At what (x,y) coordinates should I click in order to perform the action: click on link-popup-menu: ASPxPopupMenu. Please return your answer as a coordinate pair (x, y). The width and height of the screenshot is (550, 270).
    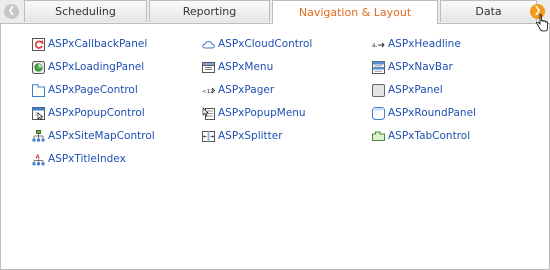
    Looking at the image, I should click on (254, 113).